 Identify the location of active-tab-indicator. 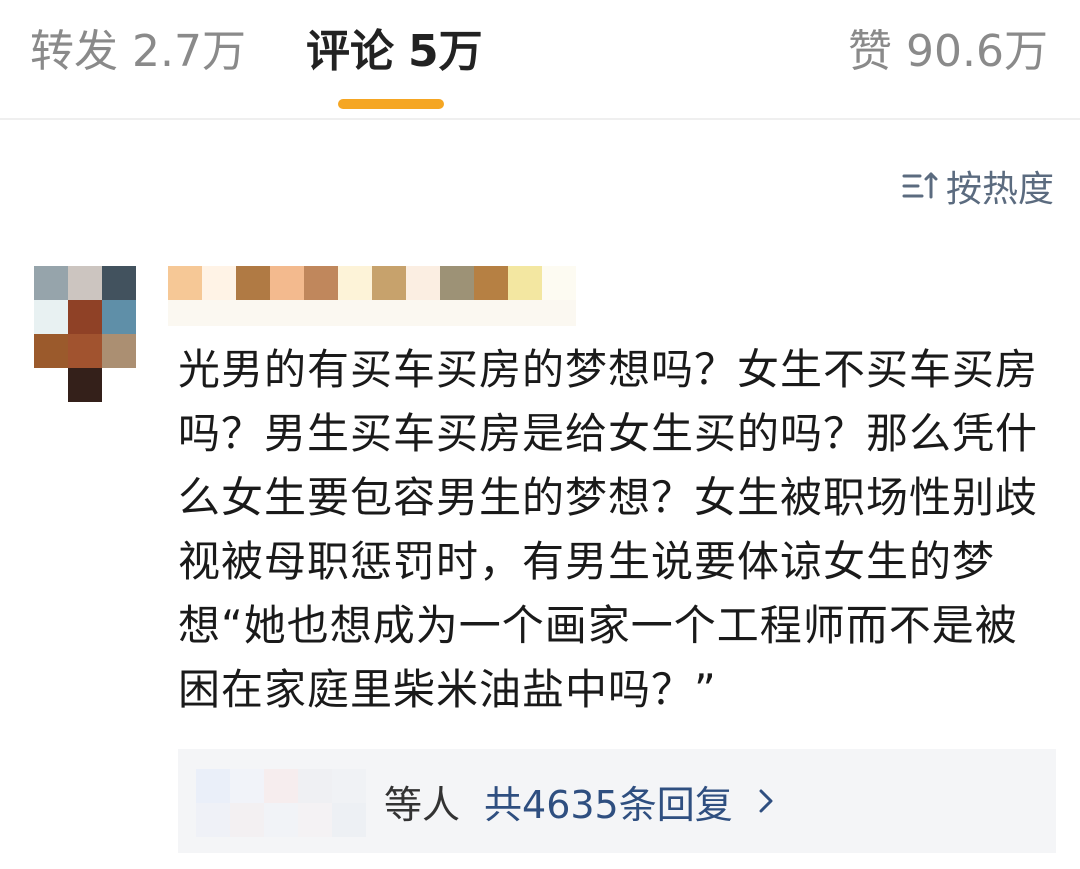
(391, 104).